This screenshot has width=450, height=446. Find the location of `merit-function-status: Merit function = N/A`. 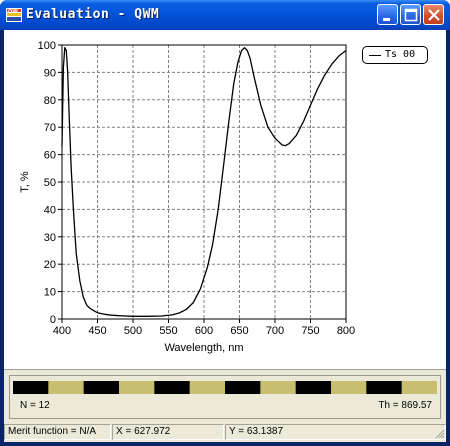

merit-function-status: Merit function = N/A is located at coordinates (57, 432).